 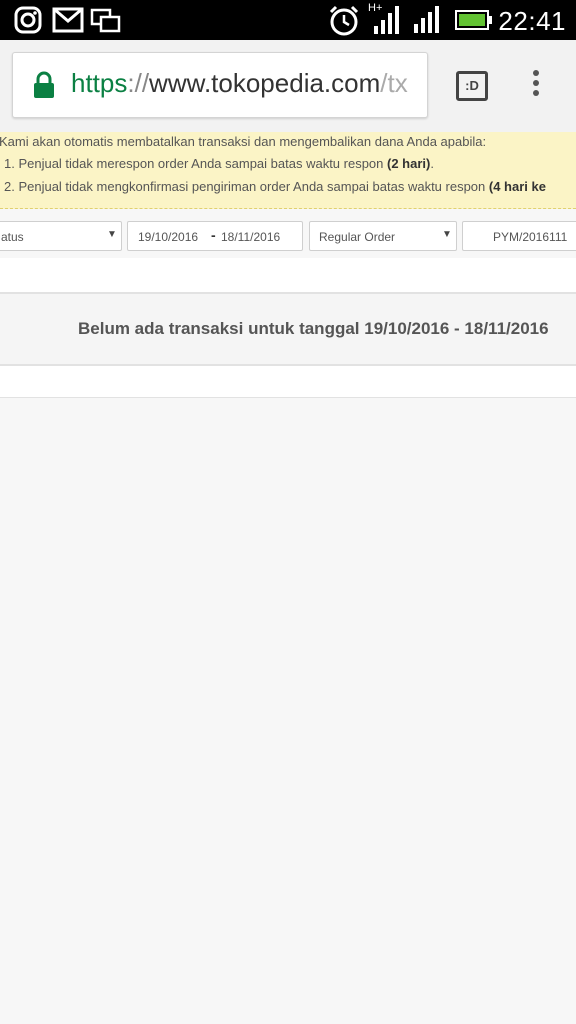 I want to click on table-header-row, so click(x=288, y=276).